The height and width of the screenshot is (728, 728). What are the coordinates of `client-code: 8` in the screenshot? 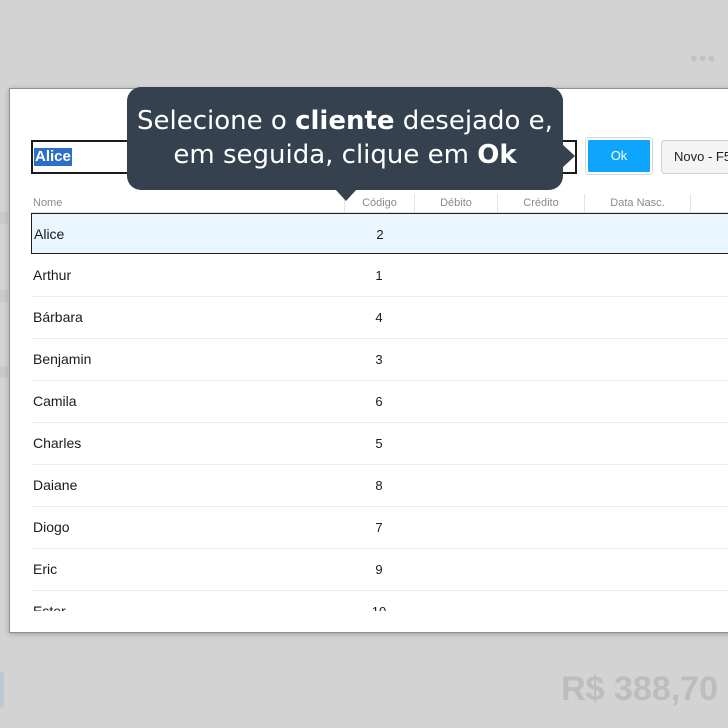 It's located at (379, 485).